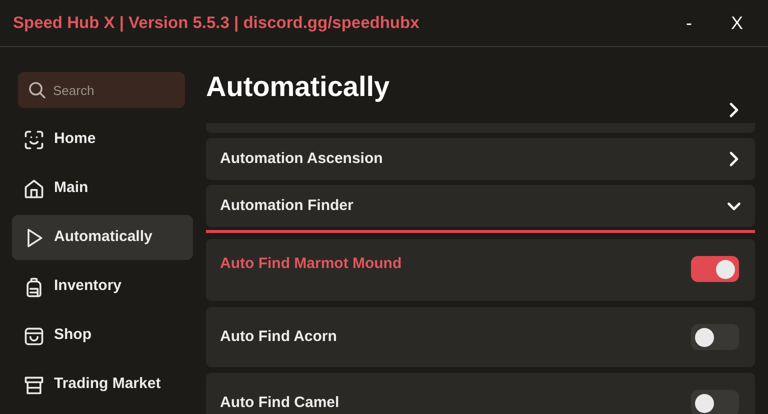 The width and height of the screenshot is (768, 414). Describe the element at coordinates (216, 23) in the screenshot. I see `window-title: Speed Hub X | Version 5.5.3 | discord.gg/speedhubx` at that location.